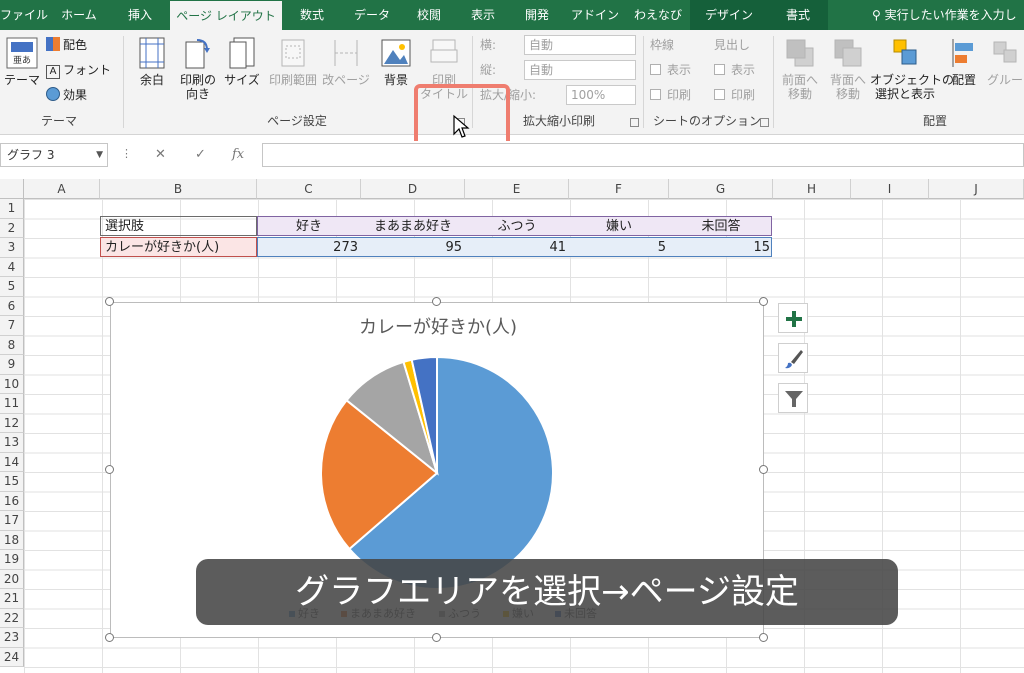 This screenshot has width=1024, height=673. I want to click on column-header: A, so click(62, 189).